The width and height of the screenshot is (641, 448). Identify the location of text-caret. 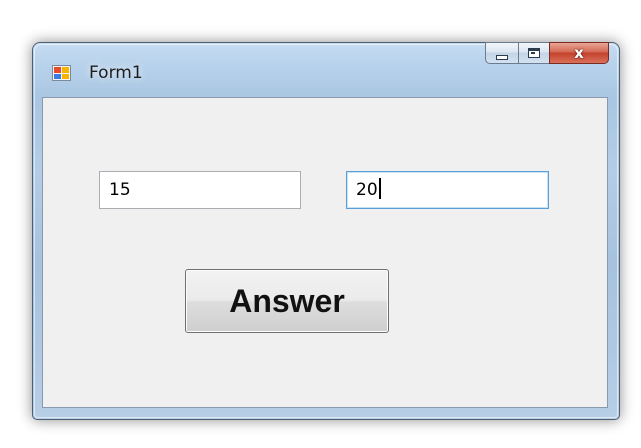
(379, 188).